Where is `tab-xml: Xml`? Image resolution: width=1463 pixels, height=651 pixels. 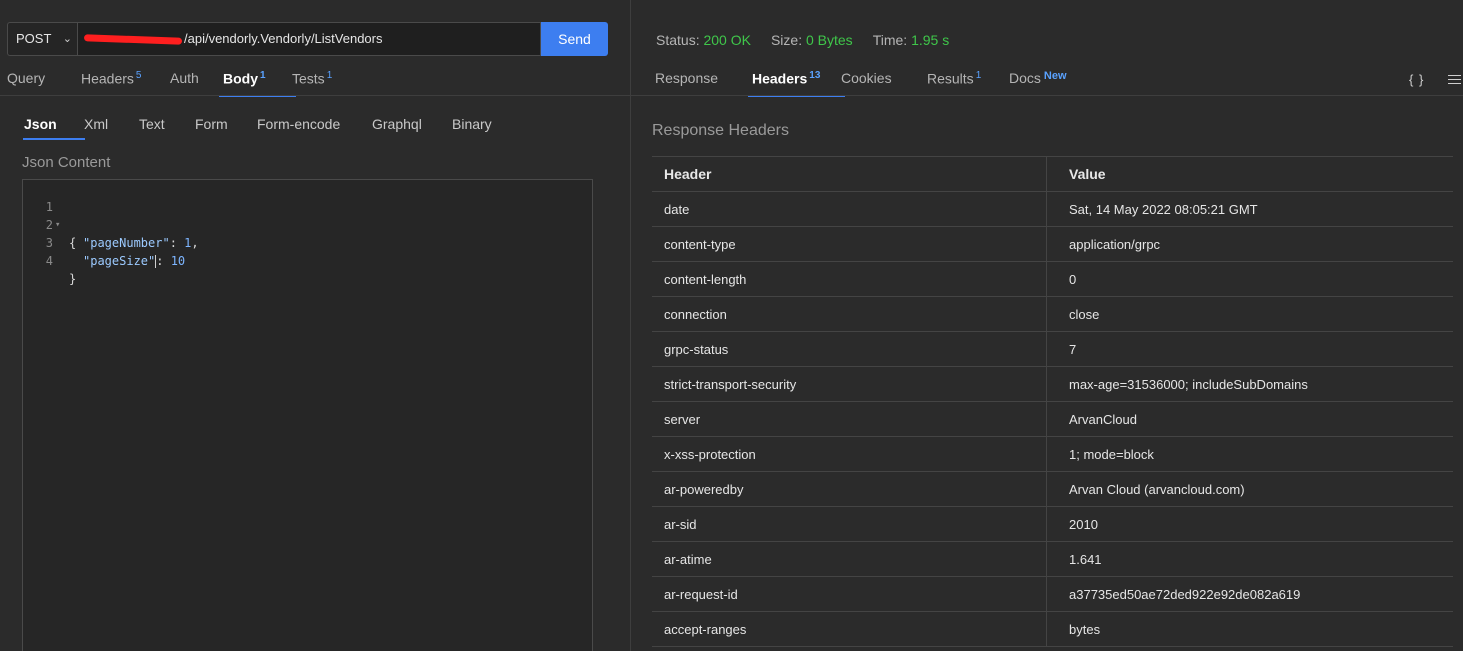
tab-xml: Xml is located at coordinates (111, 127).